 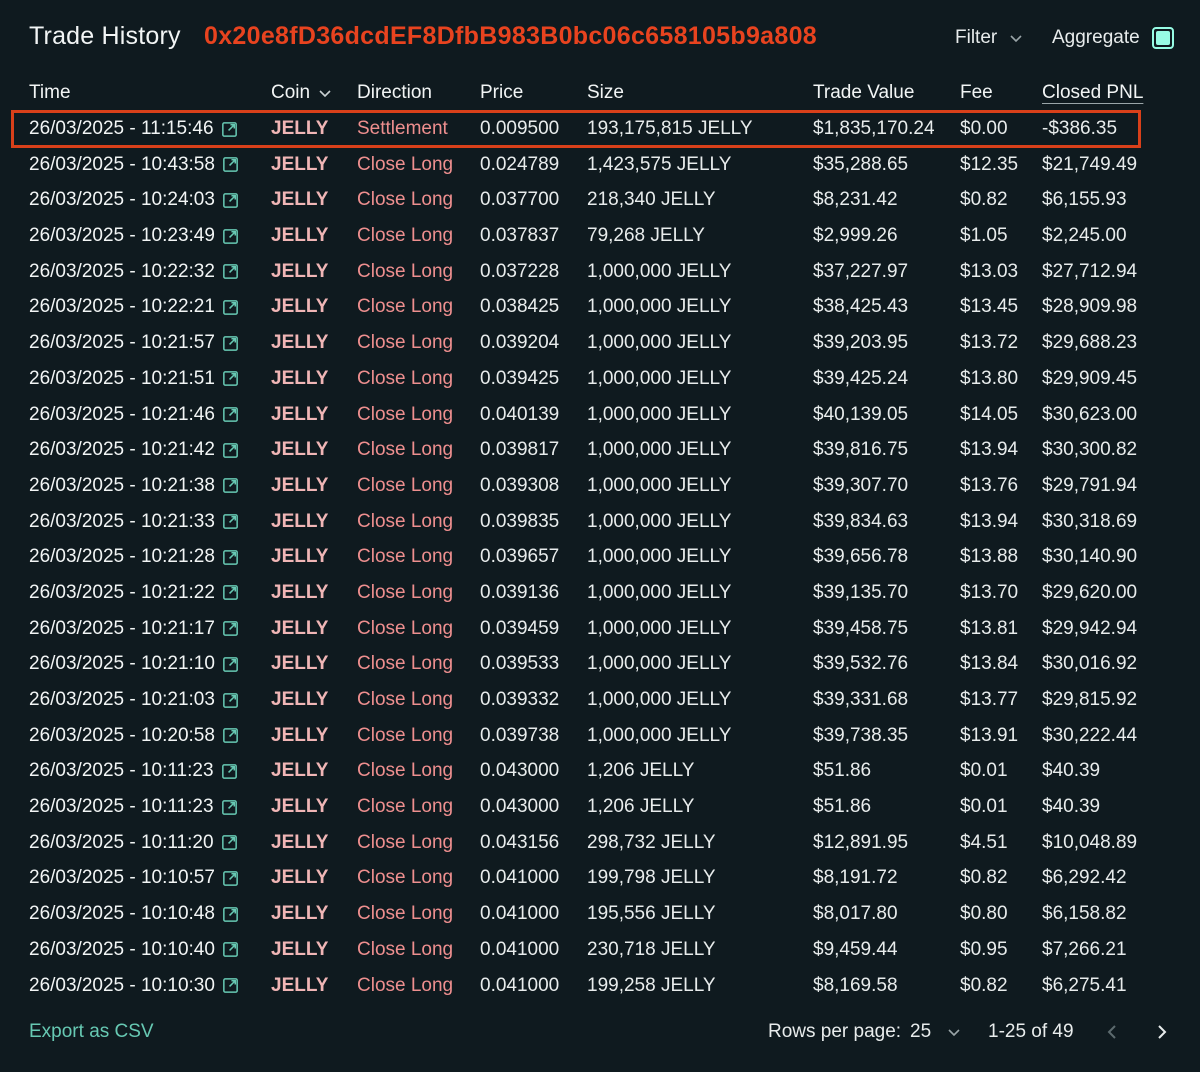 I want to click on trade-fee: $0.00, so click(x=984, y=129).